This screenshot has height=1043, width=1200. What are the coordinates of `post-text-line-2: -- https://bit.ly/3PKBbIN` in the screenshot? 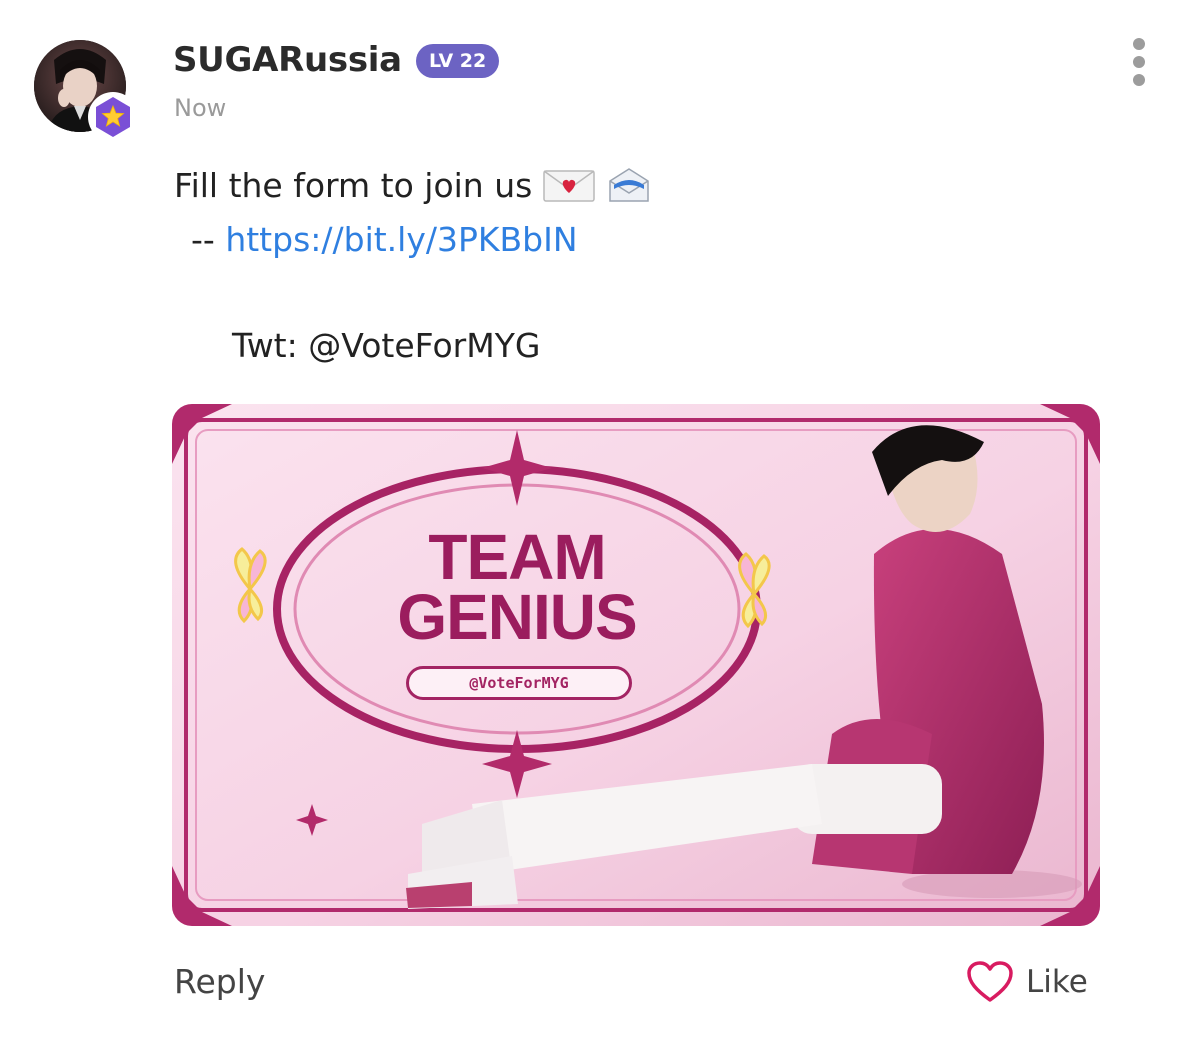 It's located at (384, 239).